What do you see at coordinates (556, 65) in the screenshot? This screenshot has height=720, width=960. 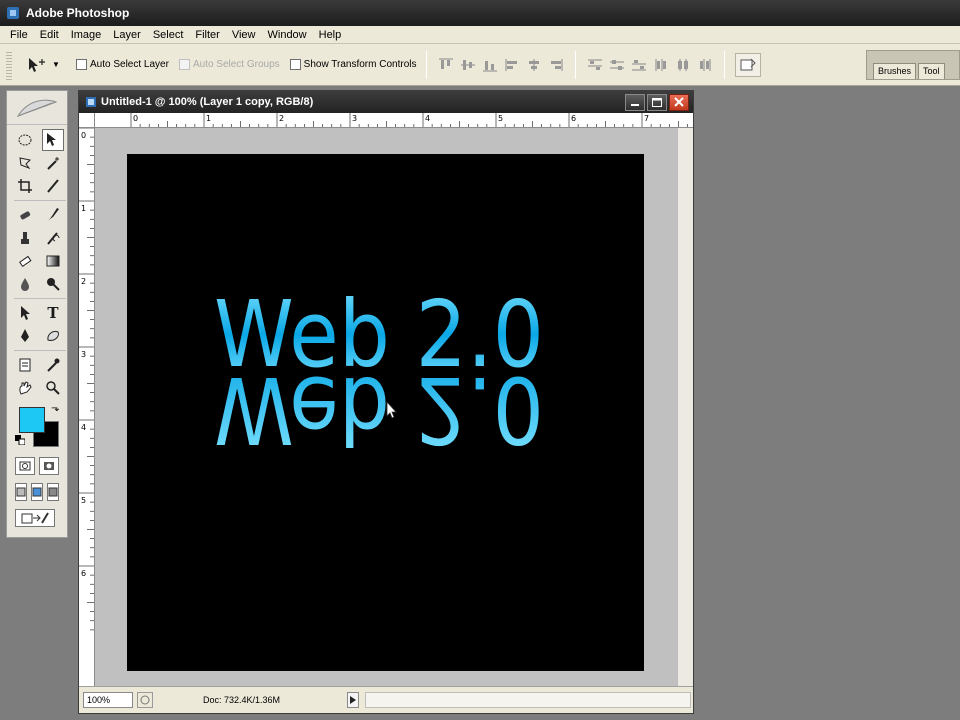 I see `align-right-edges-icon` at bounding box center [556, 65].